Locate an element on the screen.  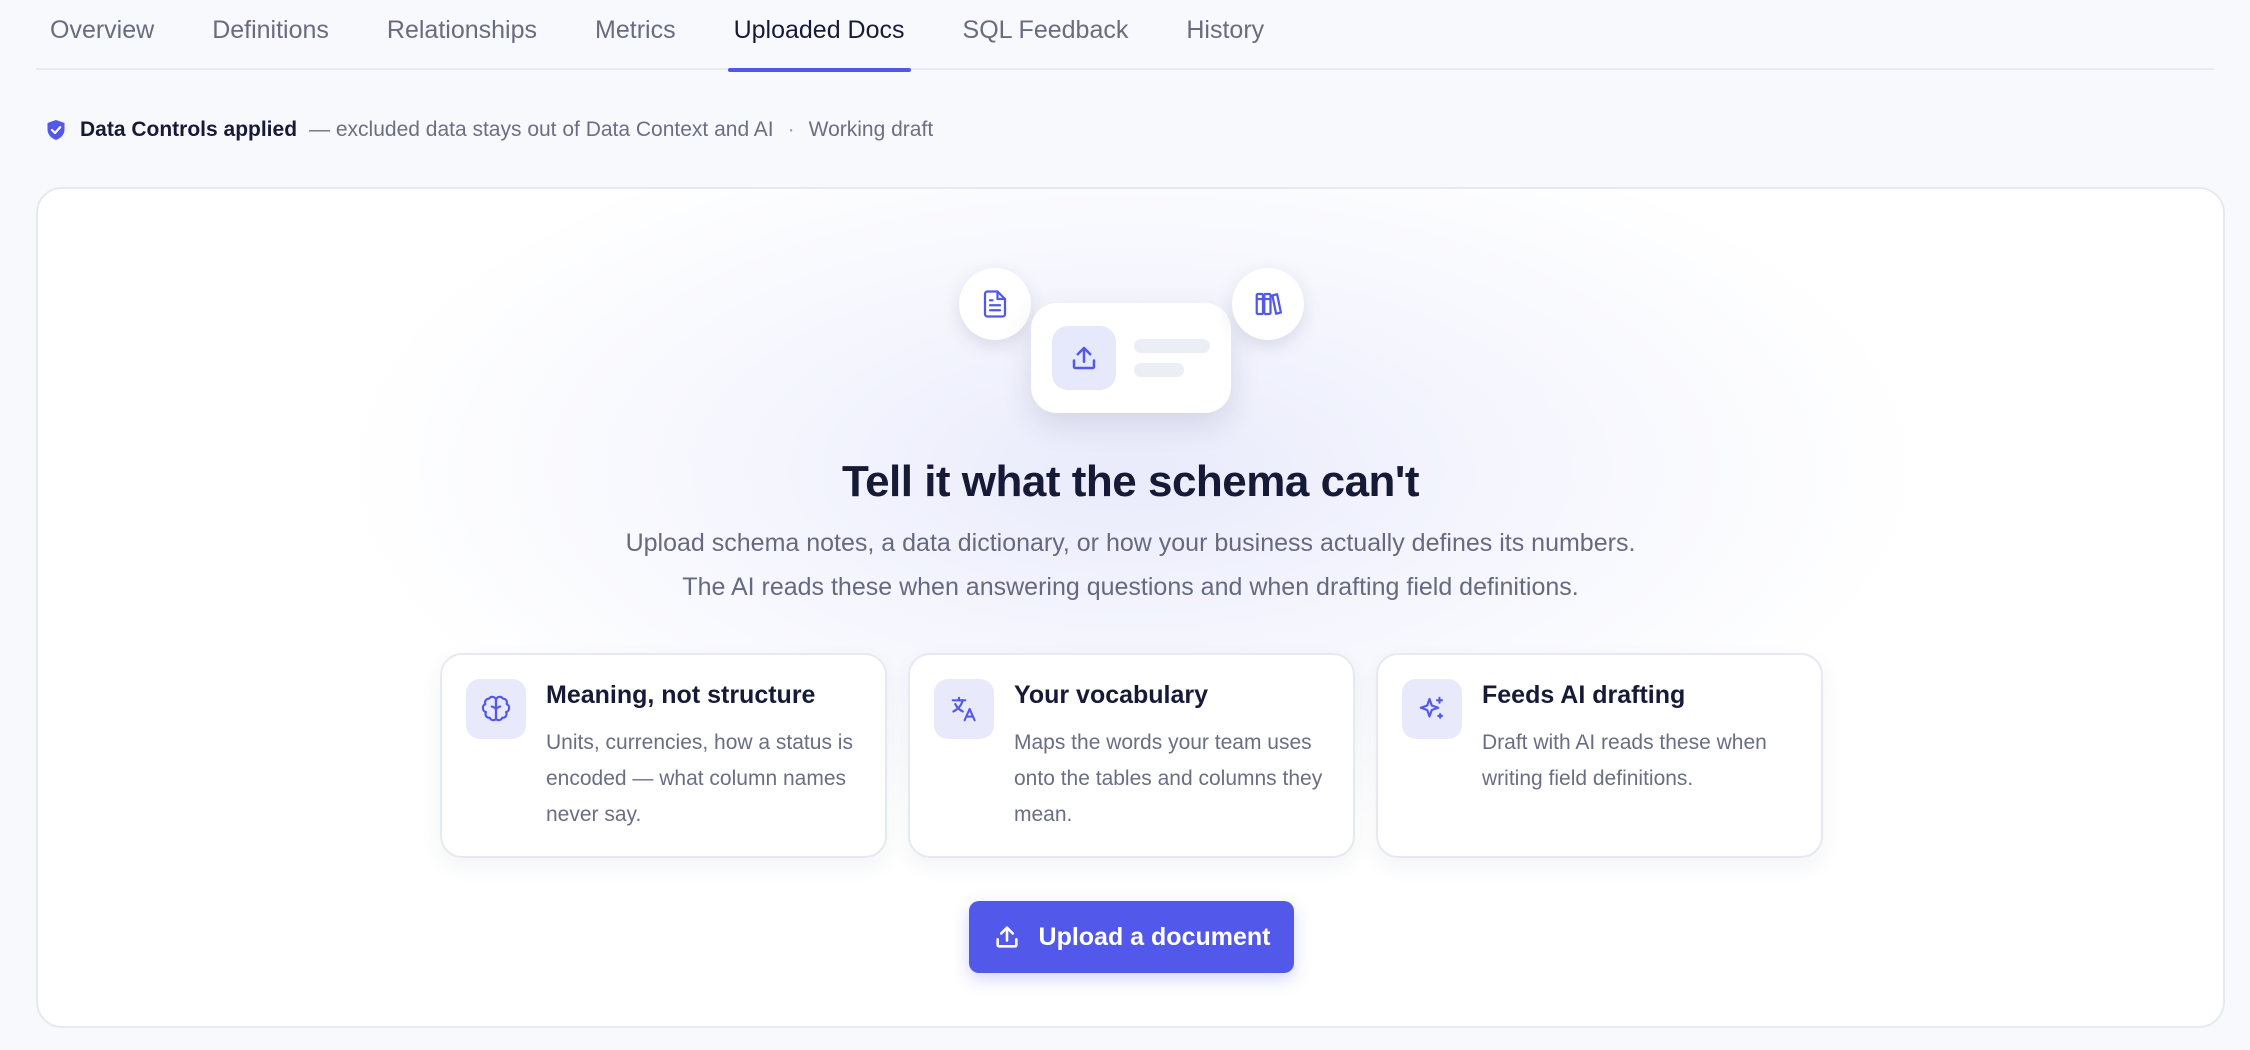
empty-state-heading: Tell it what the schema can't is located at coordinates (1130, 481).